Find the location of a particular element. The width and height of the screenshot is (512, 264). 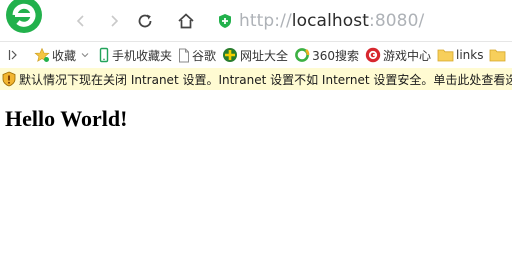

forward-button is located at coordinates (114, 21).